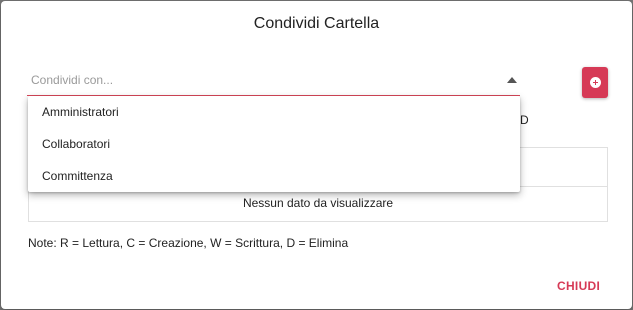 This screenshot has width=633, height=310. I want to click on dropdown-option-collaboratori: Collaboratori, so click(274, 144).